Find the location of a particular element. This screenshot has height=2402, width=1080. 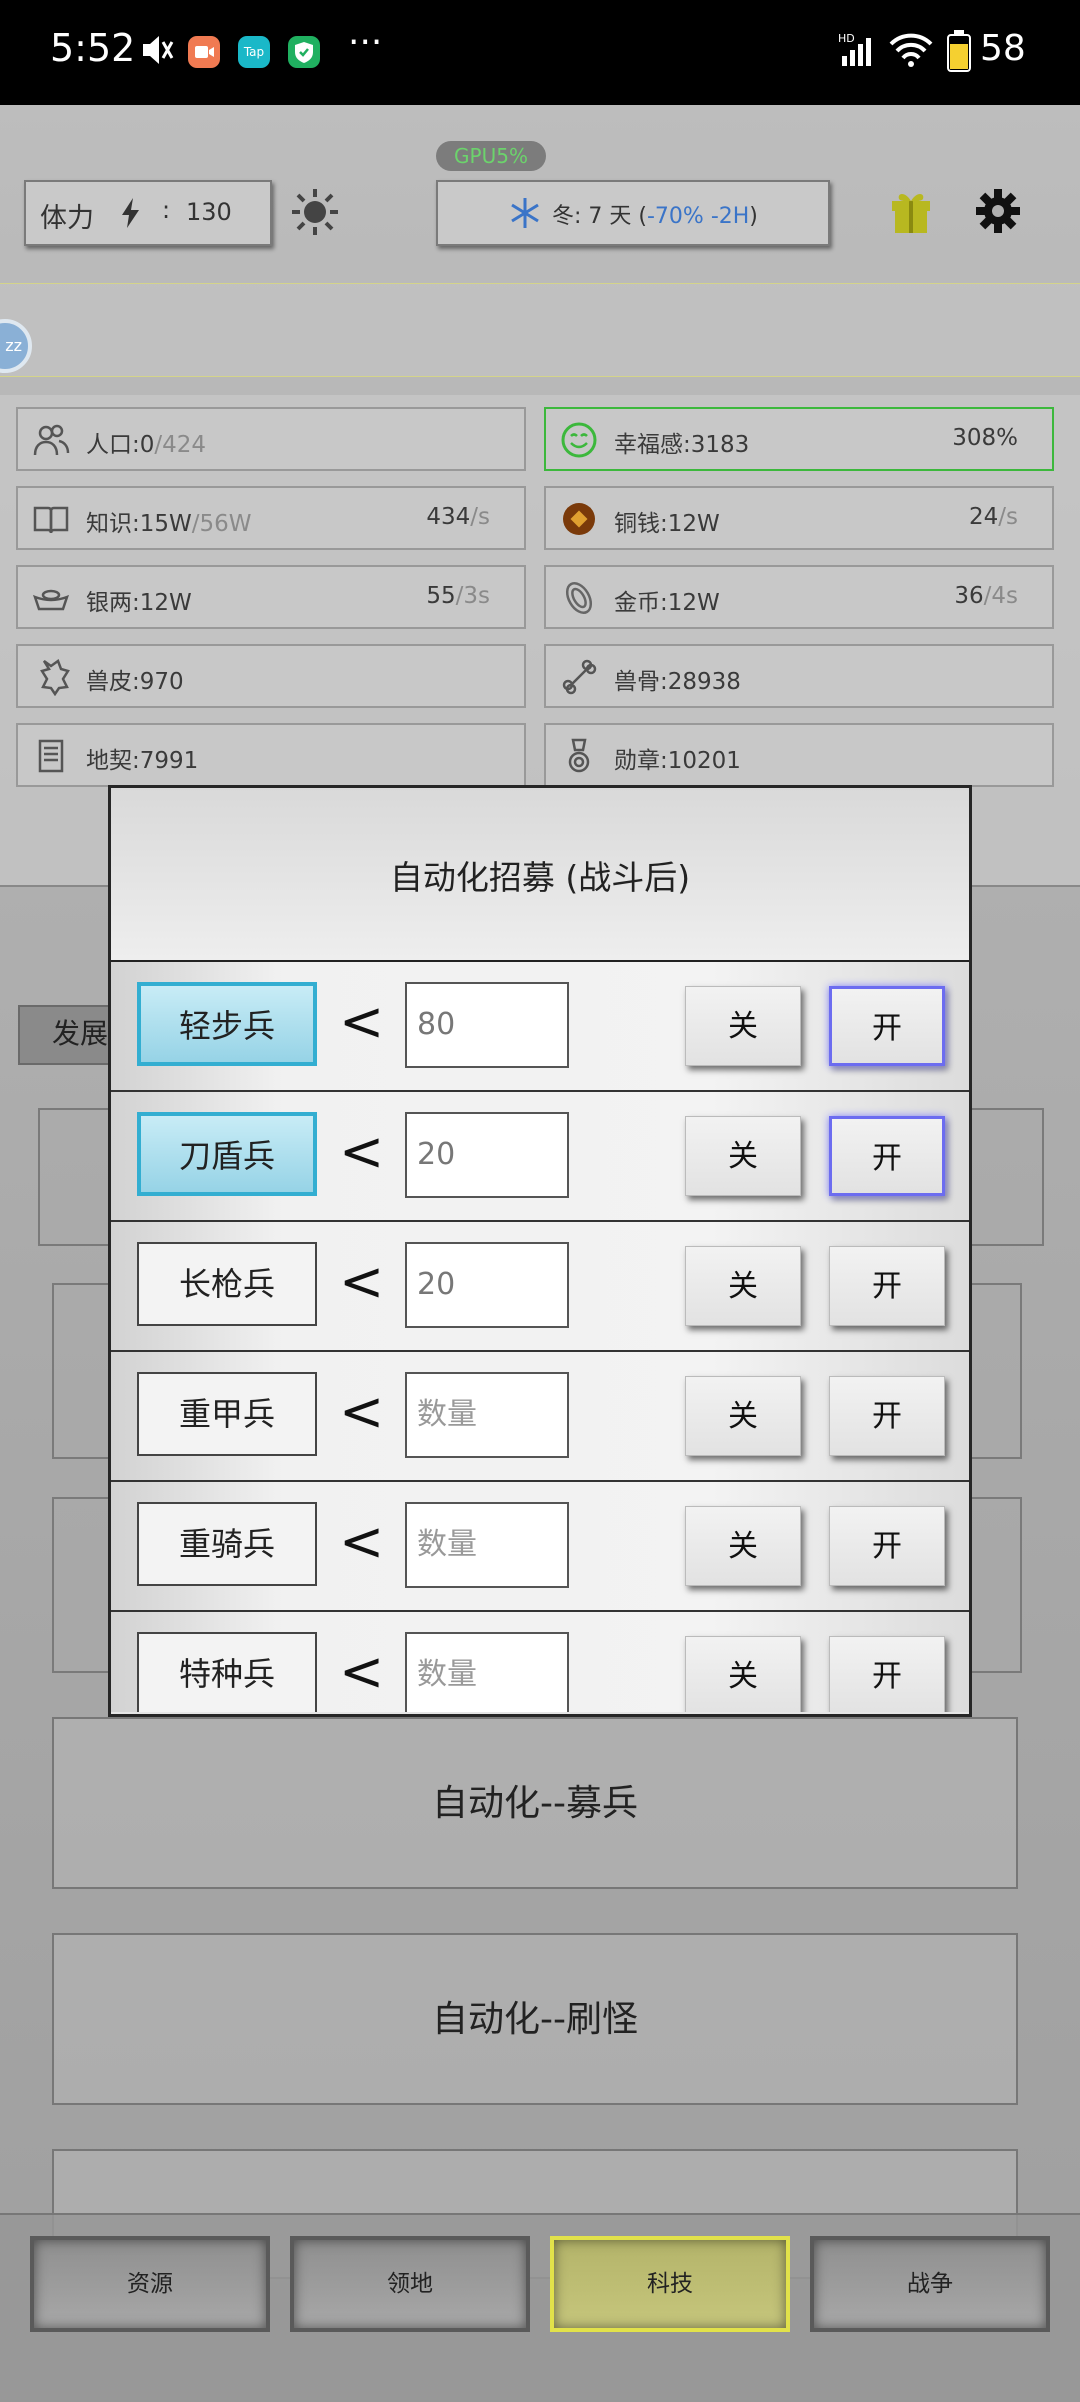

stamina-value: 130 is located at coordinates (209, 212).